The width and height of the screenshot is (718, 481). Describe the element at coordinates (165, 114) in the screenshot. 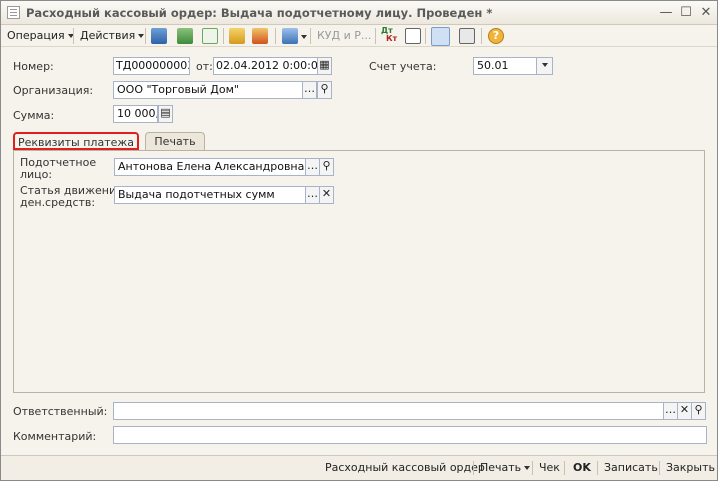

I see `calculator-icon: ▤` at that location.